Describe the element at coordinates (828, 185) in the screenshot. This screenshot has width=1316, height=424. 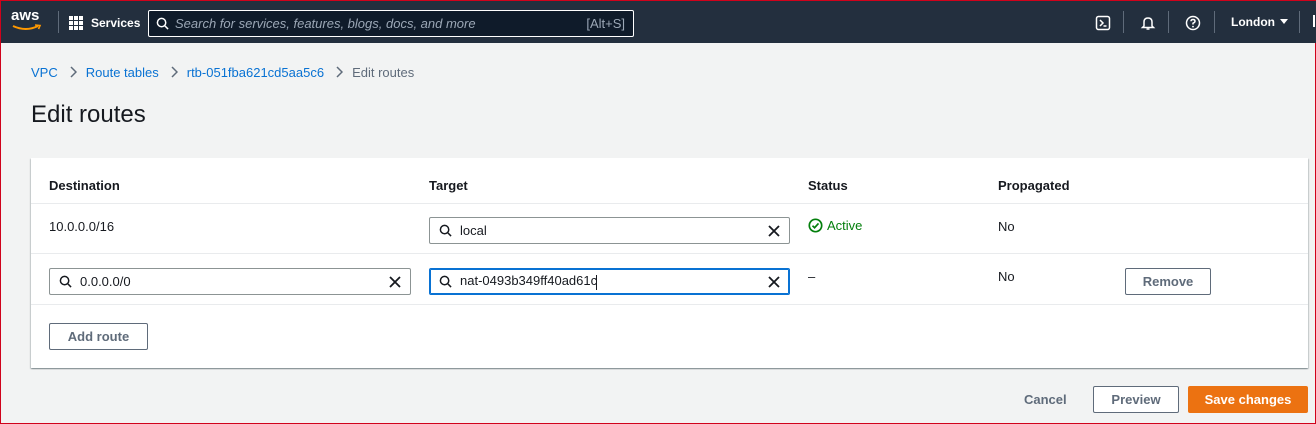
I see `header-status: Status` at that location.